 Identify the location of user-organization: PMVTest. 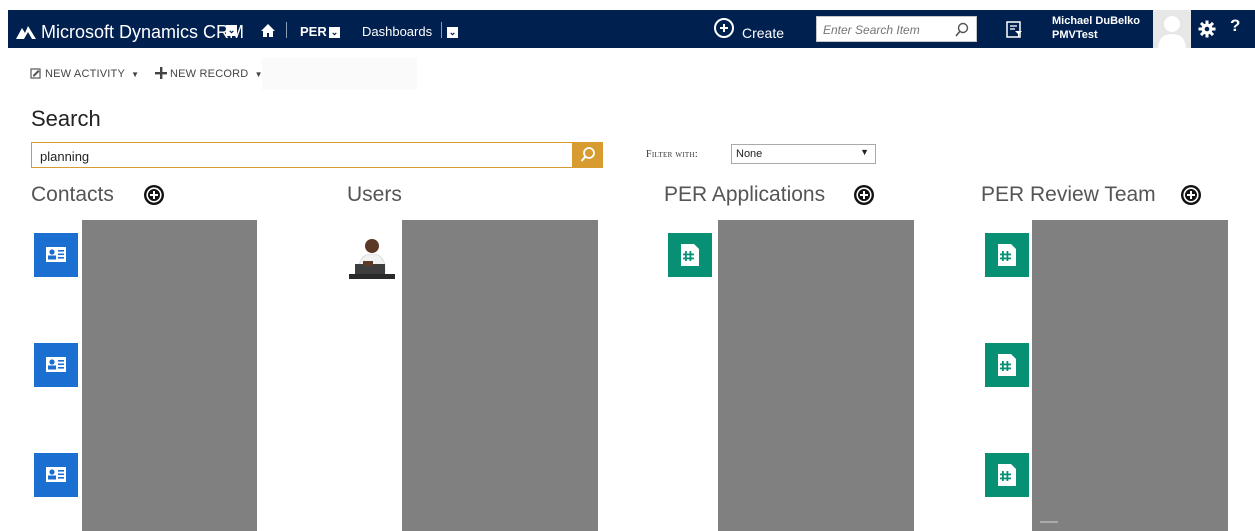
(1075, 35).